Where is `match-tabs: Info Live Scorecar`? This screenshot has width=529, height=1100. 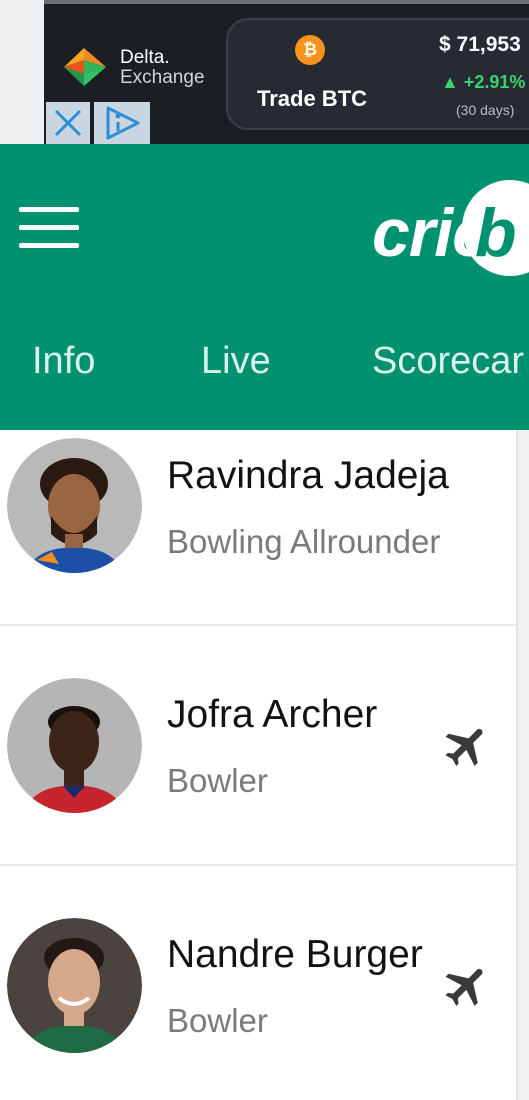
match-tabs: Info Live Scorecar is located at coordinates (264, 365).